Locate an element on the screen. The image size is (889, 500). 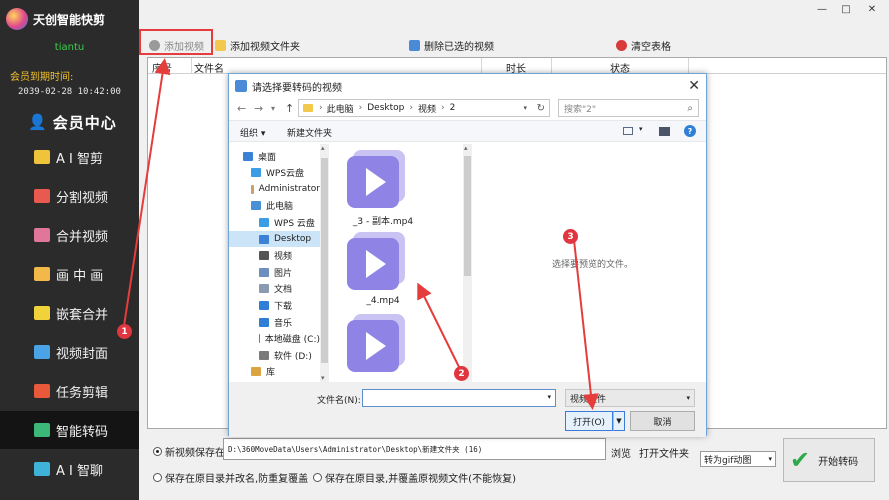
open-options-dropdown: ▼ is located at coordinates (619, 421).